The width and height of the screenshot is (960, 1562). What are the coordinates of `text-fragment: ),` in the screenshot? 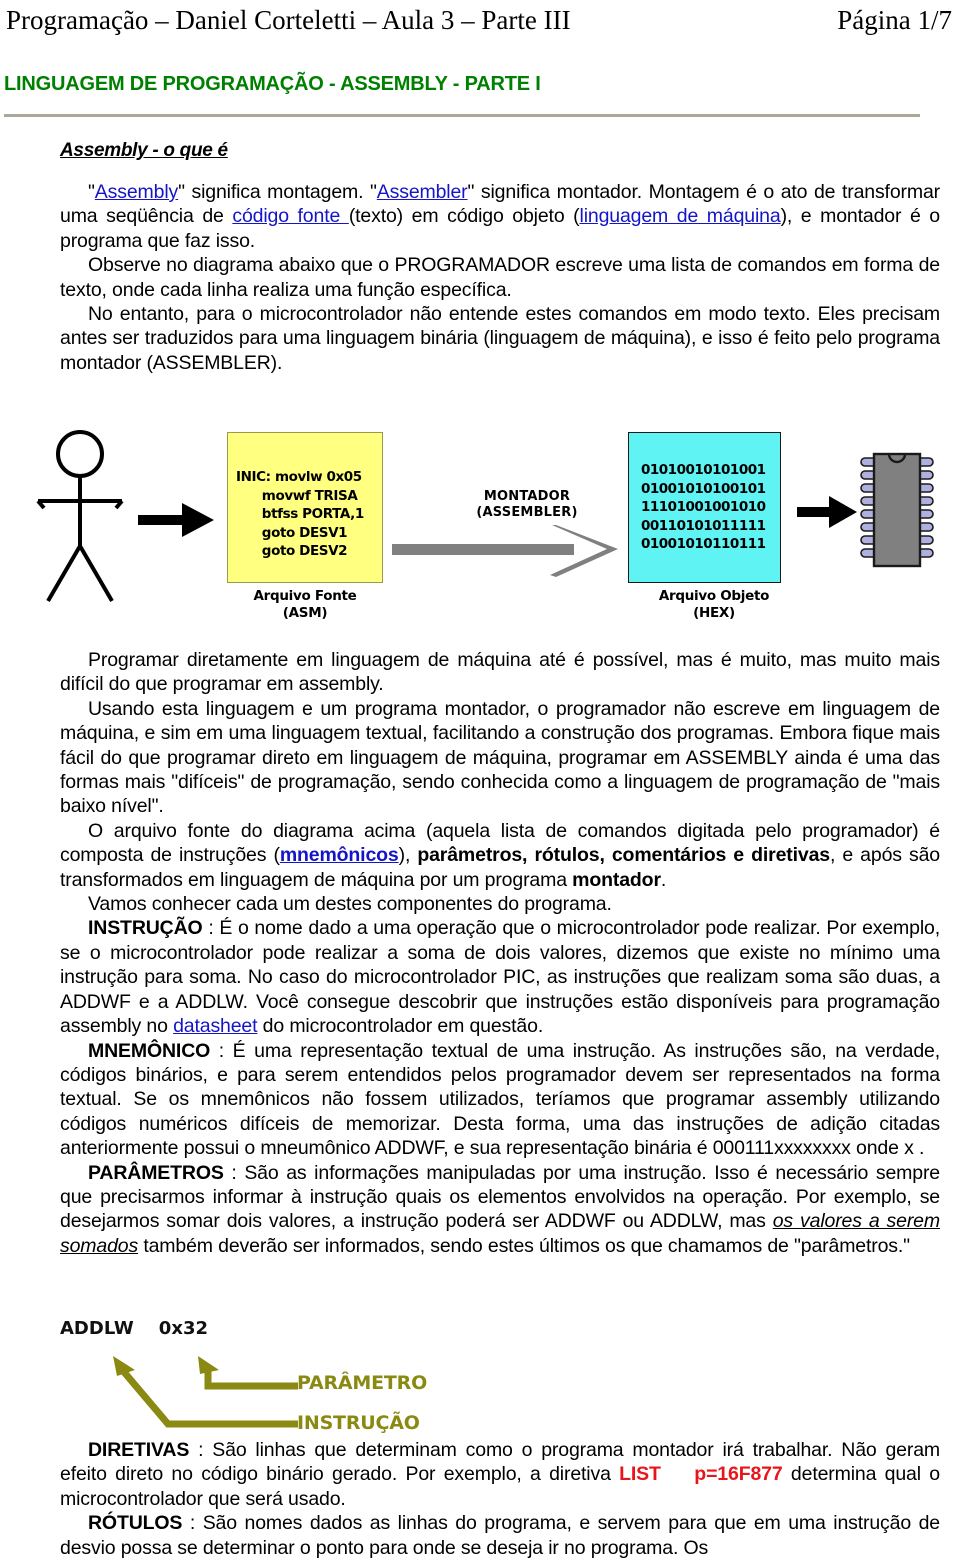 It's located at (408, 855).